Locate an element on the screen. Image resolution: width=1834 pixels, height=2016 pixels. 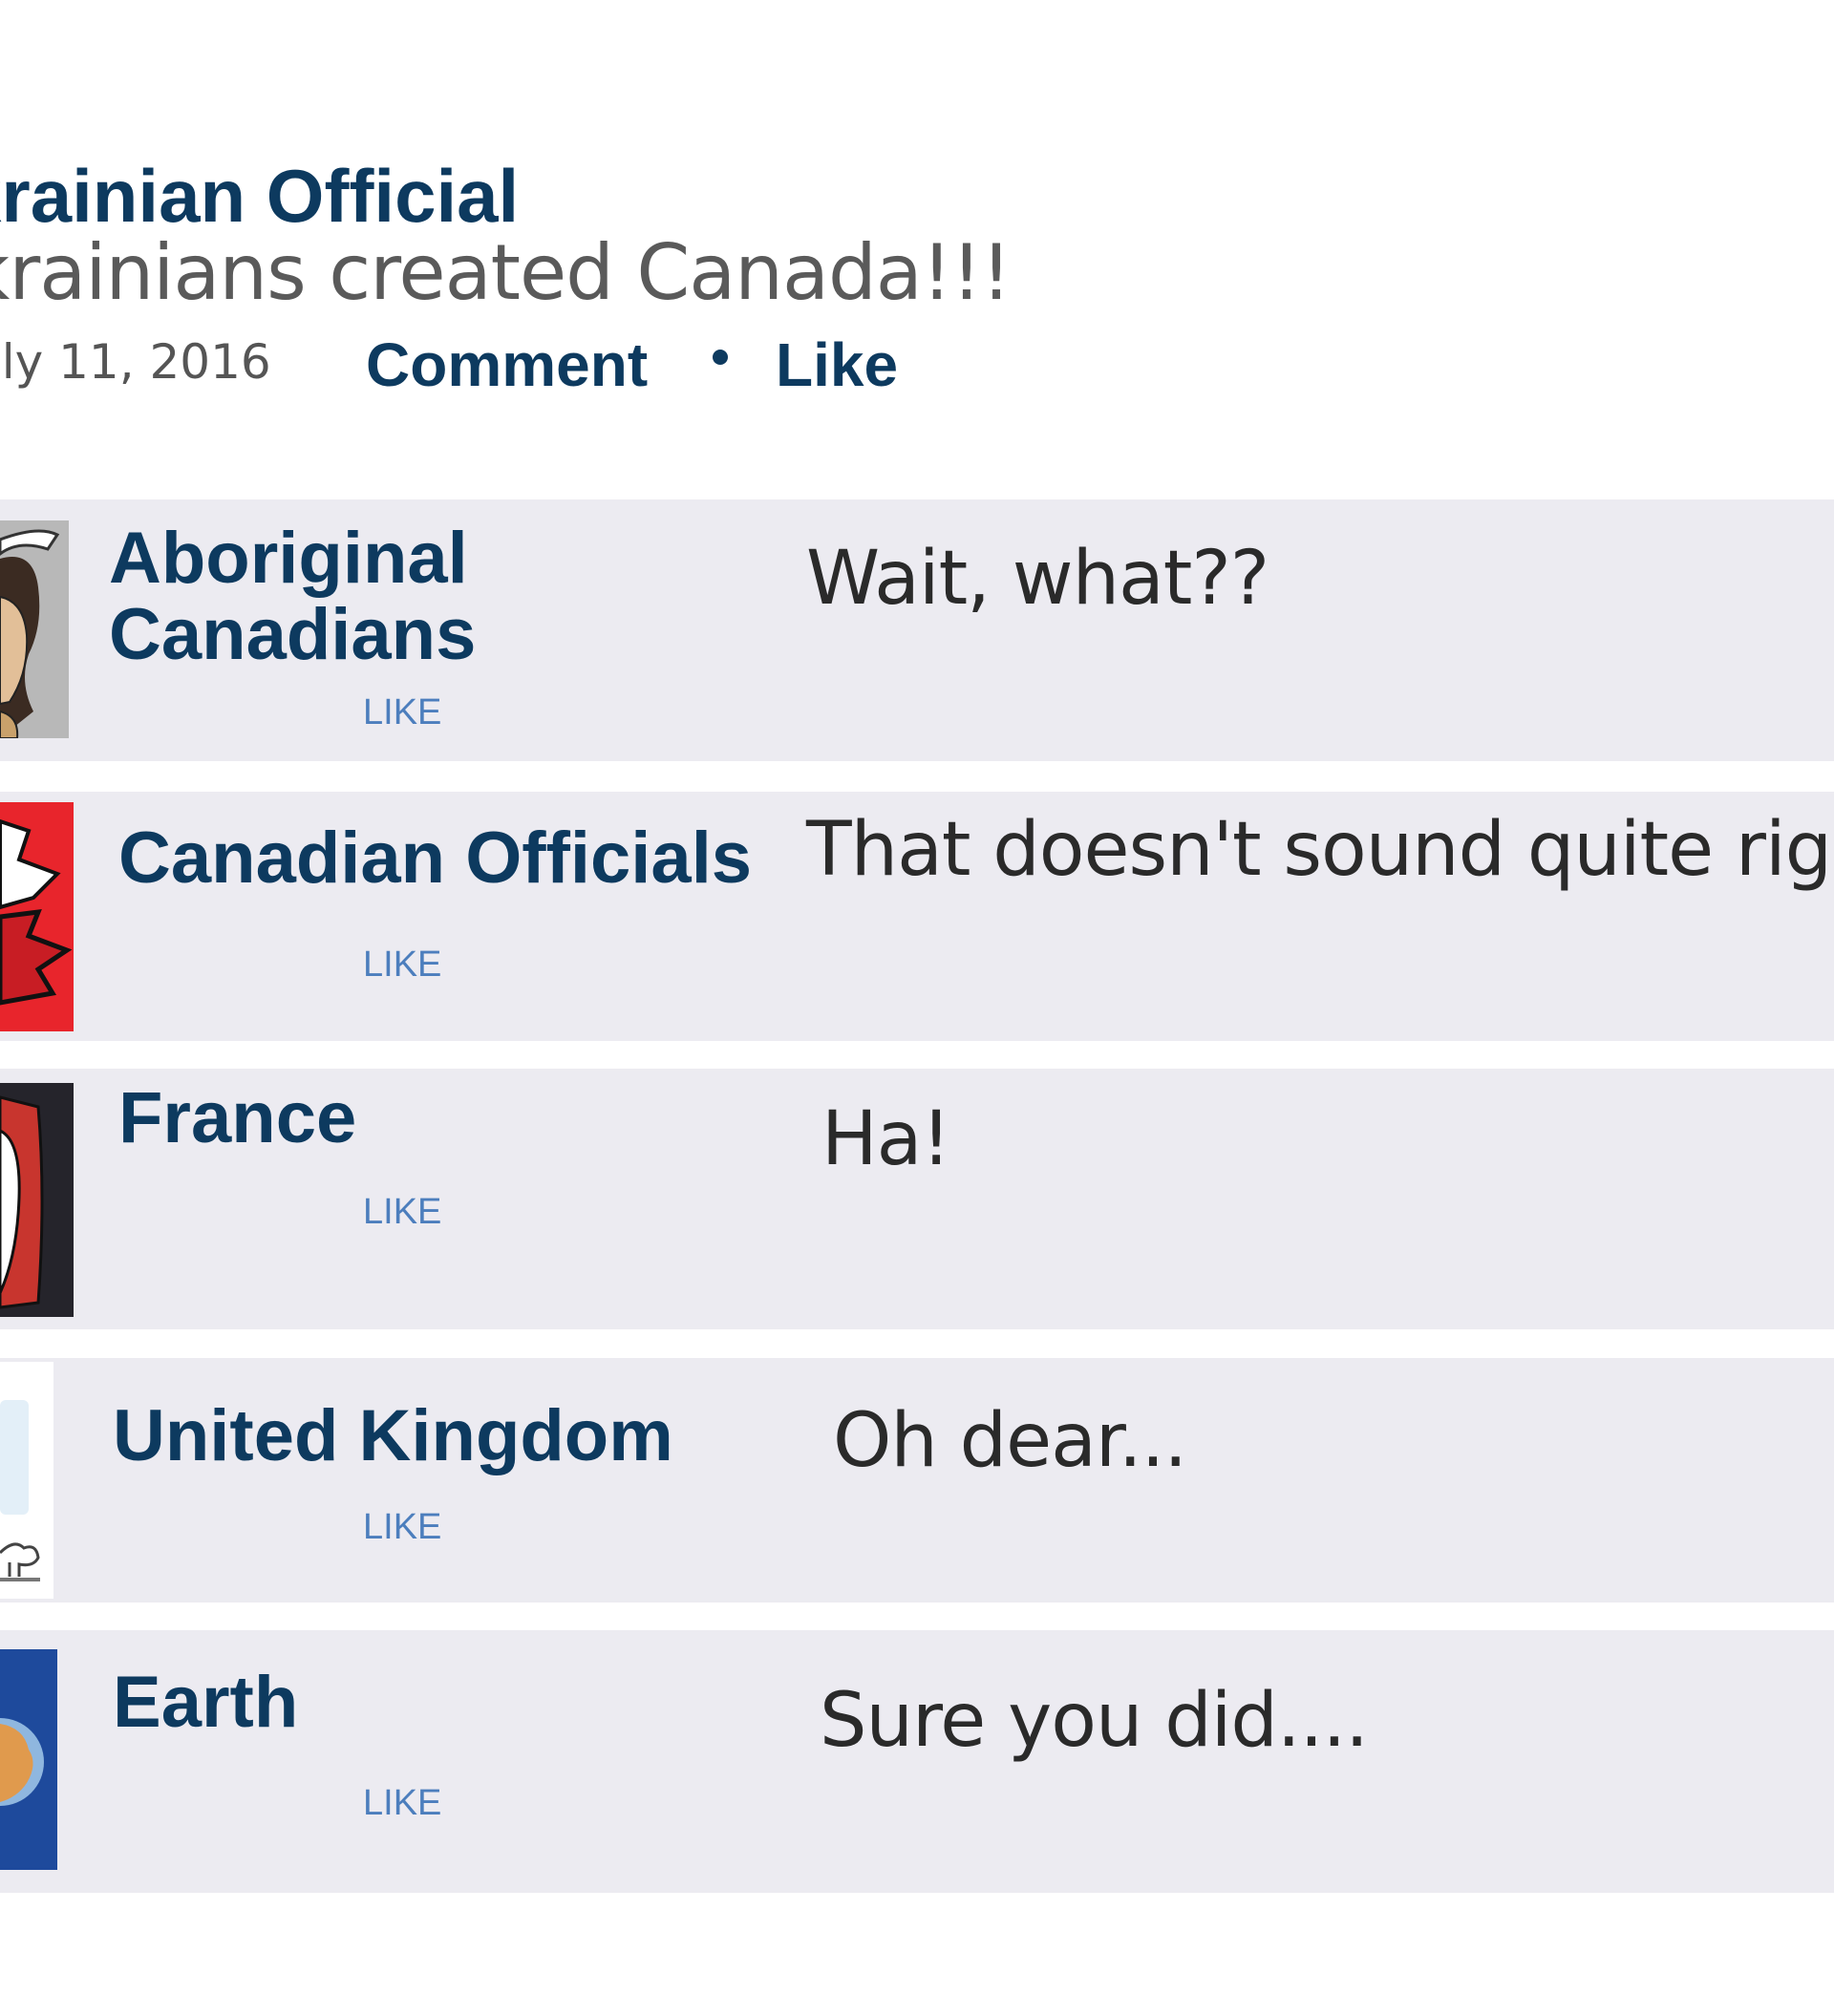
aboriginal-portrait-icon is located at coordinates (34, 629).